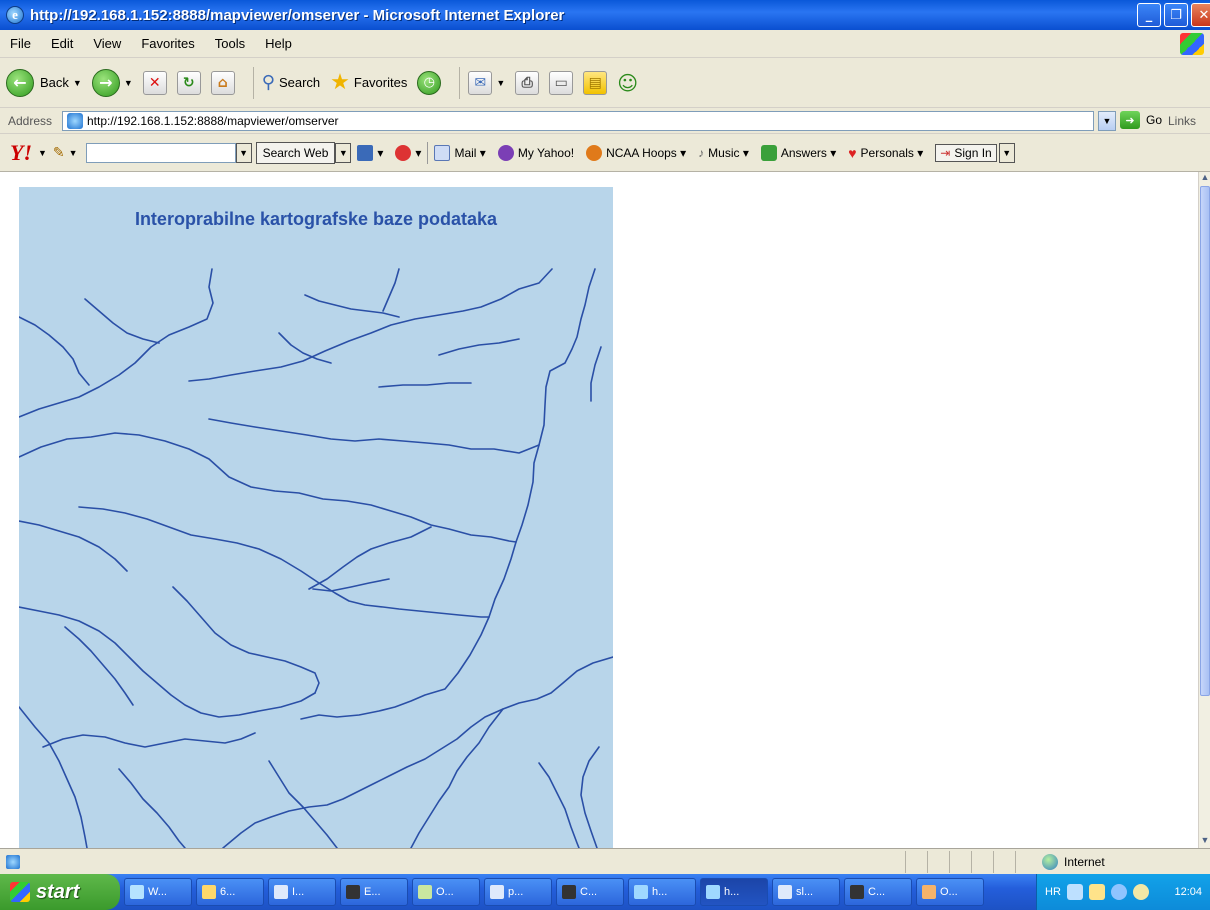  I want to click on ncaa-hoops-label: NCAA Hoops, so click(641, 152).